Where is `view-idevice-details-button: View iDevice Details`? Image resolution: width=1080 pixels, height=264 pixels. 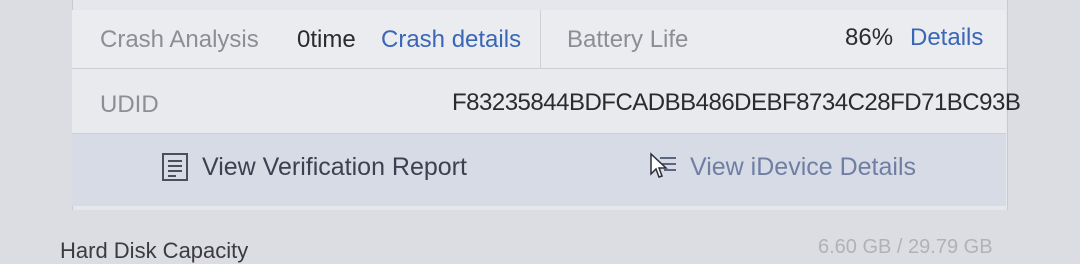
view-idevice-details-button: View iDevice Details is located at coordinates (782, 167).